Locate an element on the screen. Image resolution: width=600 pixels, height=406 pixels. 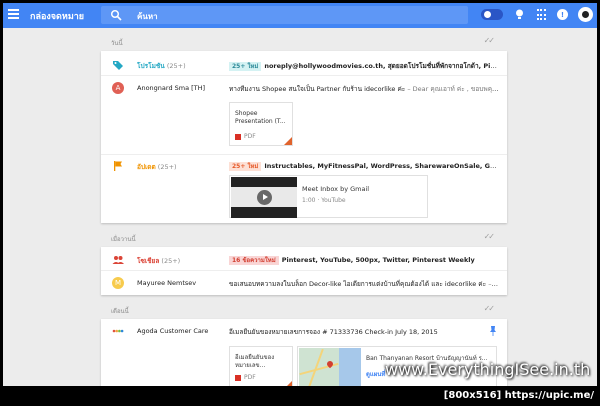
top-app-bar: กล่องจดหมาย ค้นหา ! is located at coordinates (300, 15).